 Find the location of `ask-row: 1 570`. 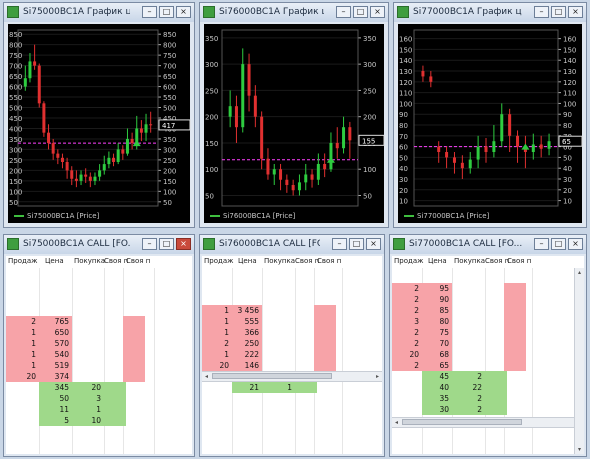

ask-row: 1 570 is located at coordinates (99, 343).